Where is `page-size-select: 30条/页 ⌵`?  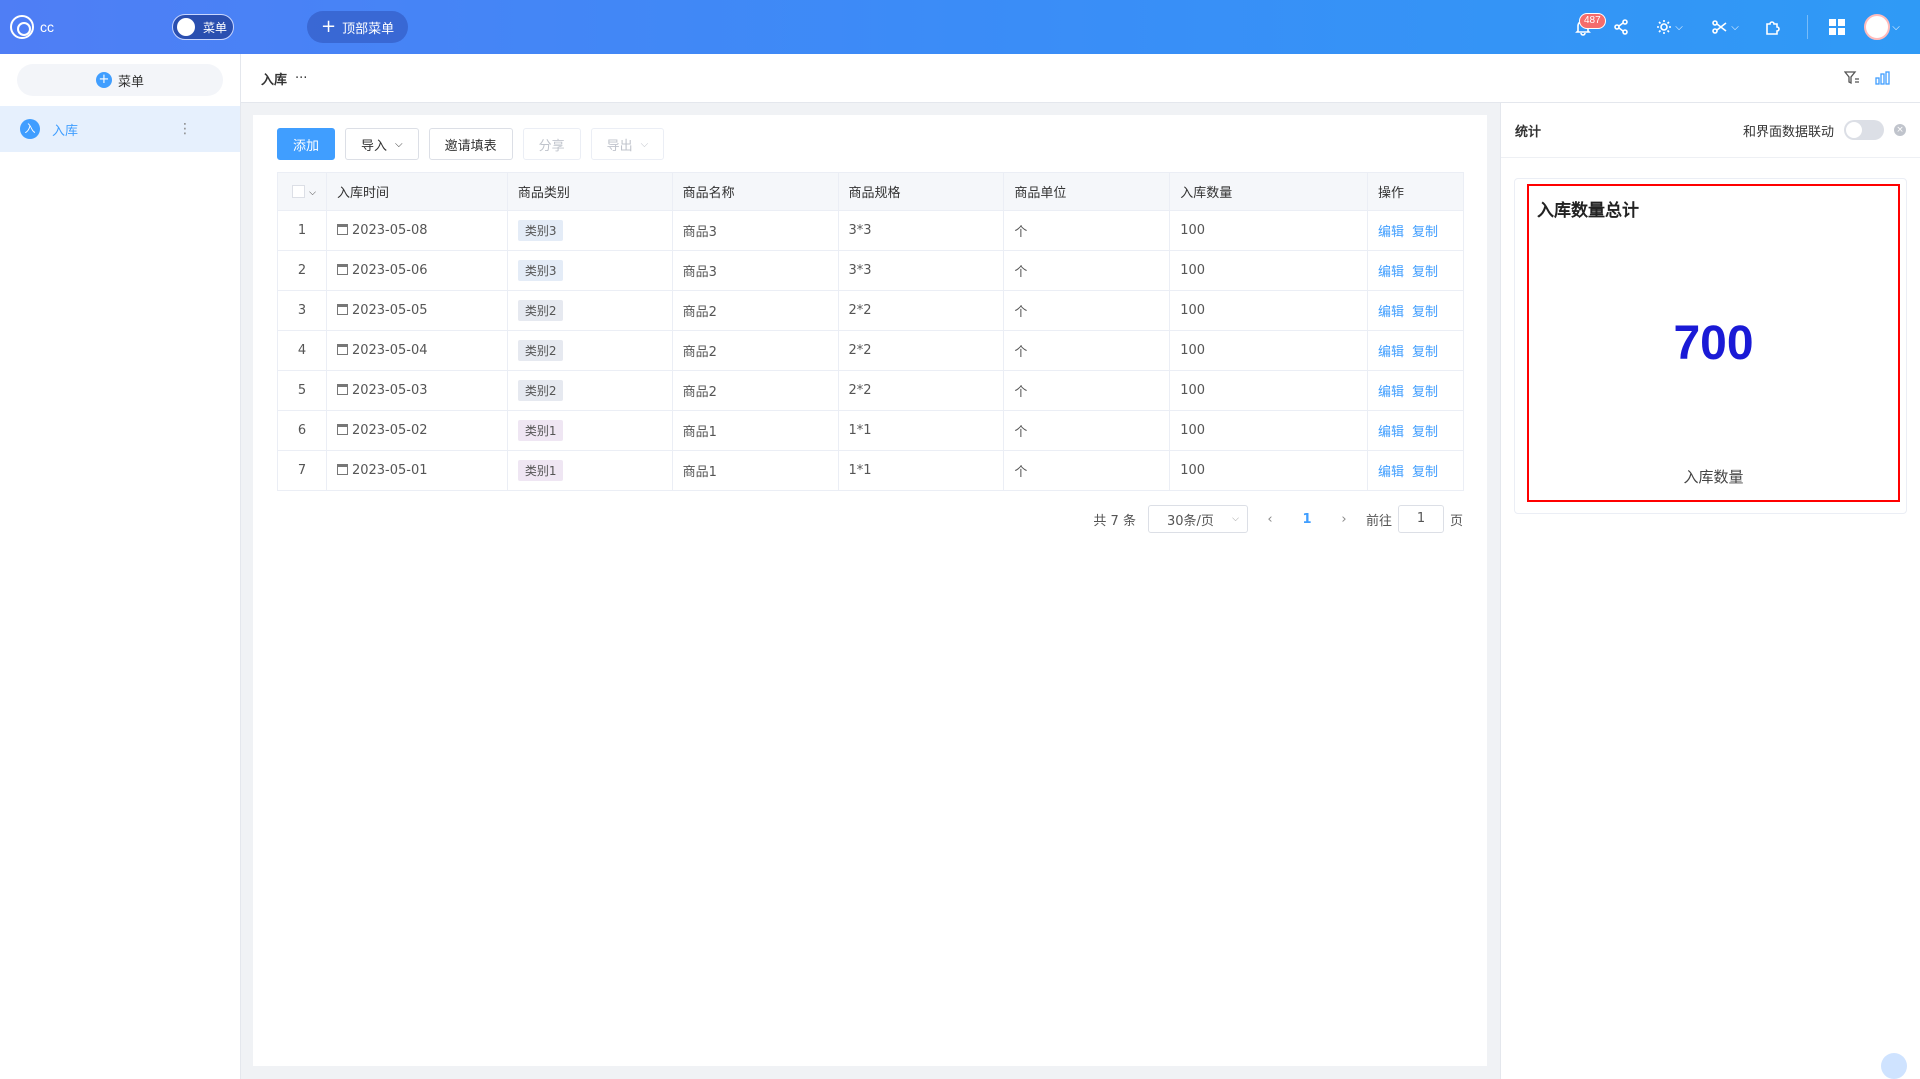
page-size-select: 30条/页 ⌵ is located at coordinates (1197, 519).